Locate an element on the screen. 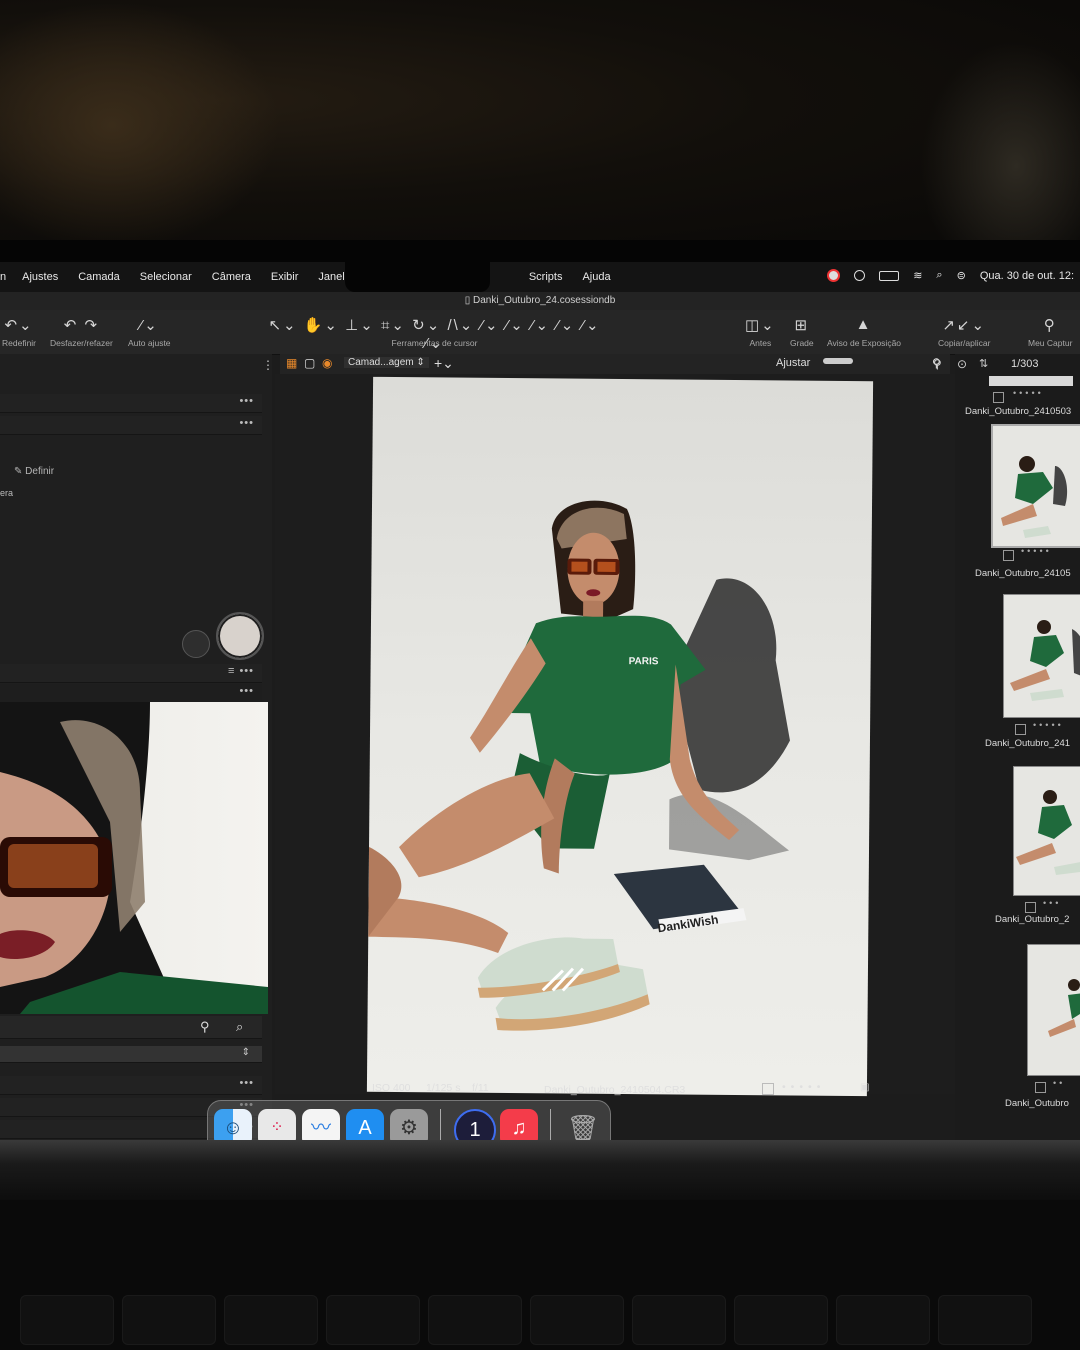  thumb-label: Danki_Outubro_241 is located at coordinates (1028, 743).